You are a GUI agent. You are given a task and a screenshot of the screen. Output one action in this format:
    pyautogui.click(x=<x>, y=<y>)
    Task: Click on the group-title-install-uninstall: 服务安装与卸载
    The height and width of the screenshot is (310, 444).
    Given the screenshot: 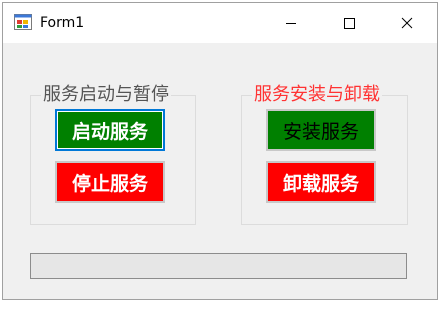 What is the action you would take?
    pyautogui.click(x=317, y=95)
    